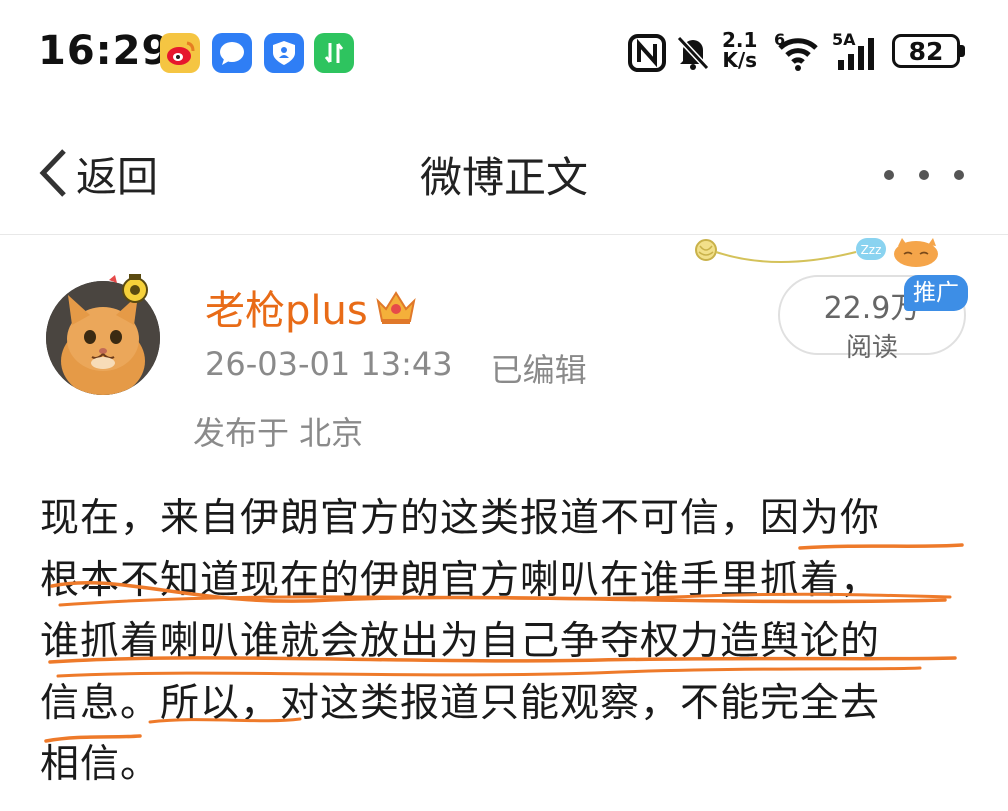  Describe the element at coordinates (460, 641) in the screenshot. I see `post-line: 谁抓着喇叭谁就会放出为自己争夺权力造舆论的` at that location.